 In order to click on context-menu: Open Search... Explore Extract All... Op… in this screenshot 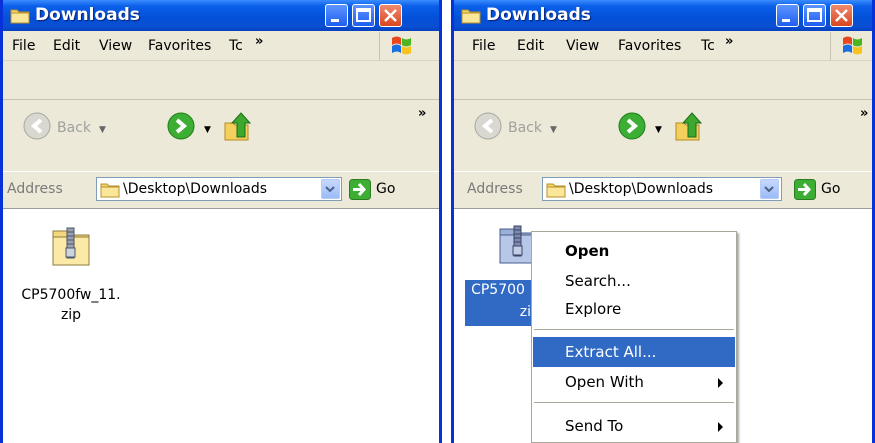, I will do `click(634, 337)`.